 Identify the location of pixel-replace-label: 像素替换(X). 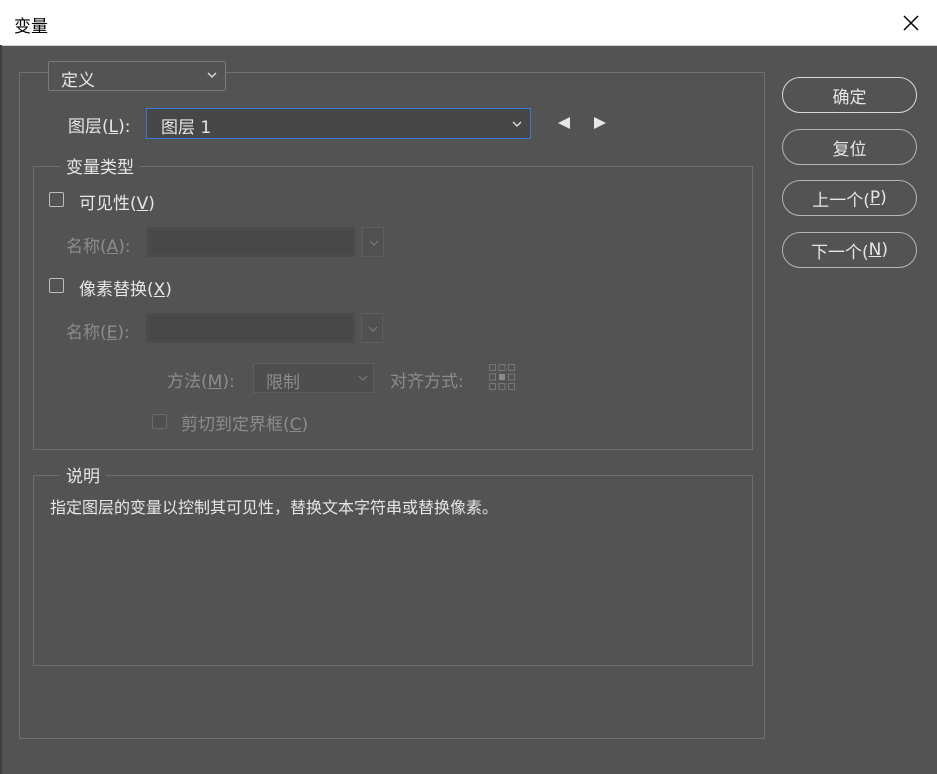
(125, 290).